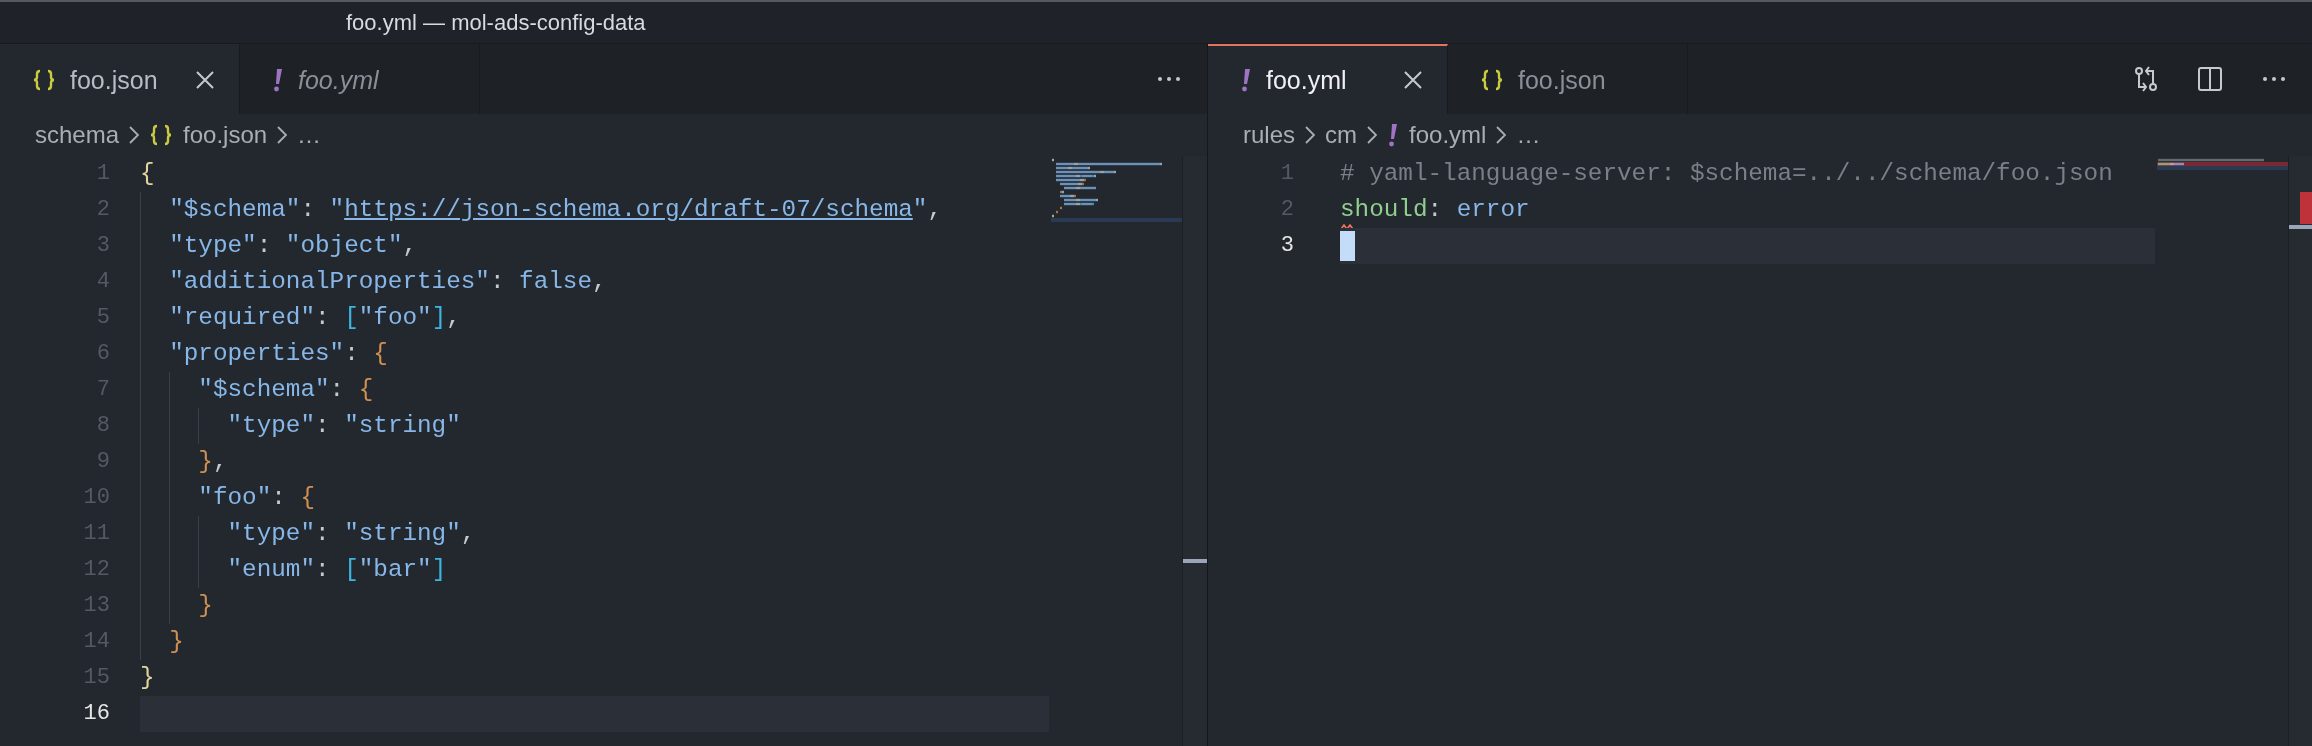  Describe the element at coordinates (256, 497) in the screenshot. I see `code-line: "foo": {` at that location.